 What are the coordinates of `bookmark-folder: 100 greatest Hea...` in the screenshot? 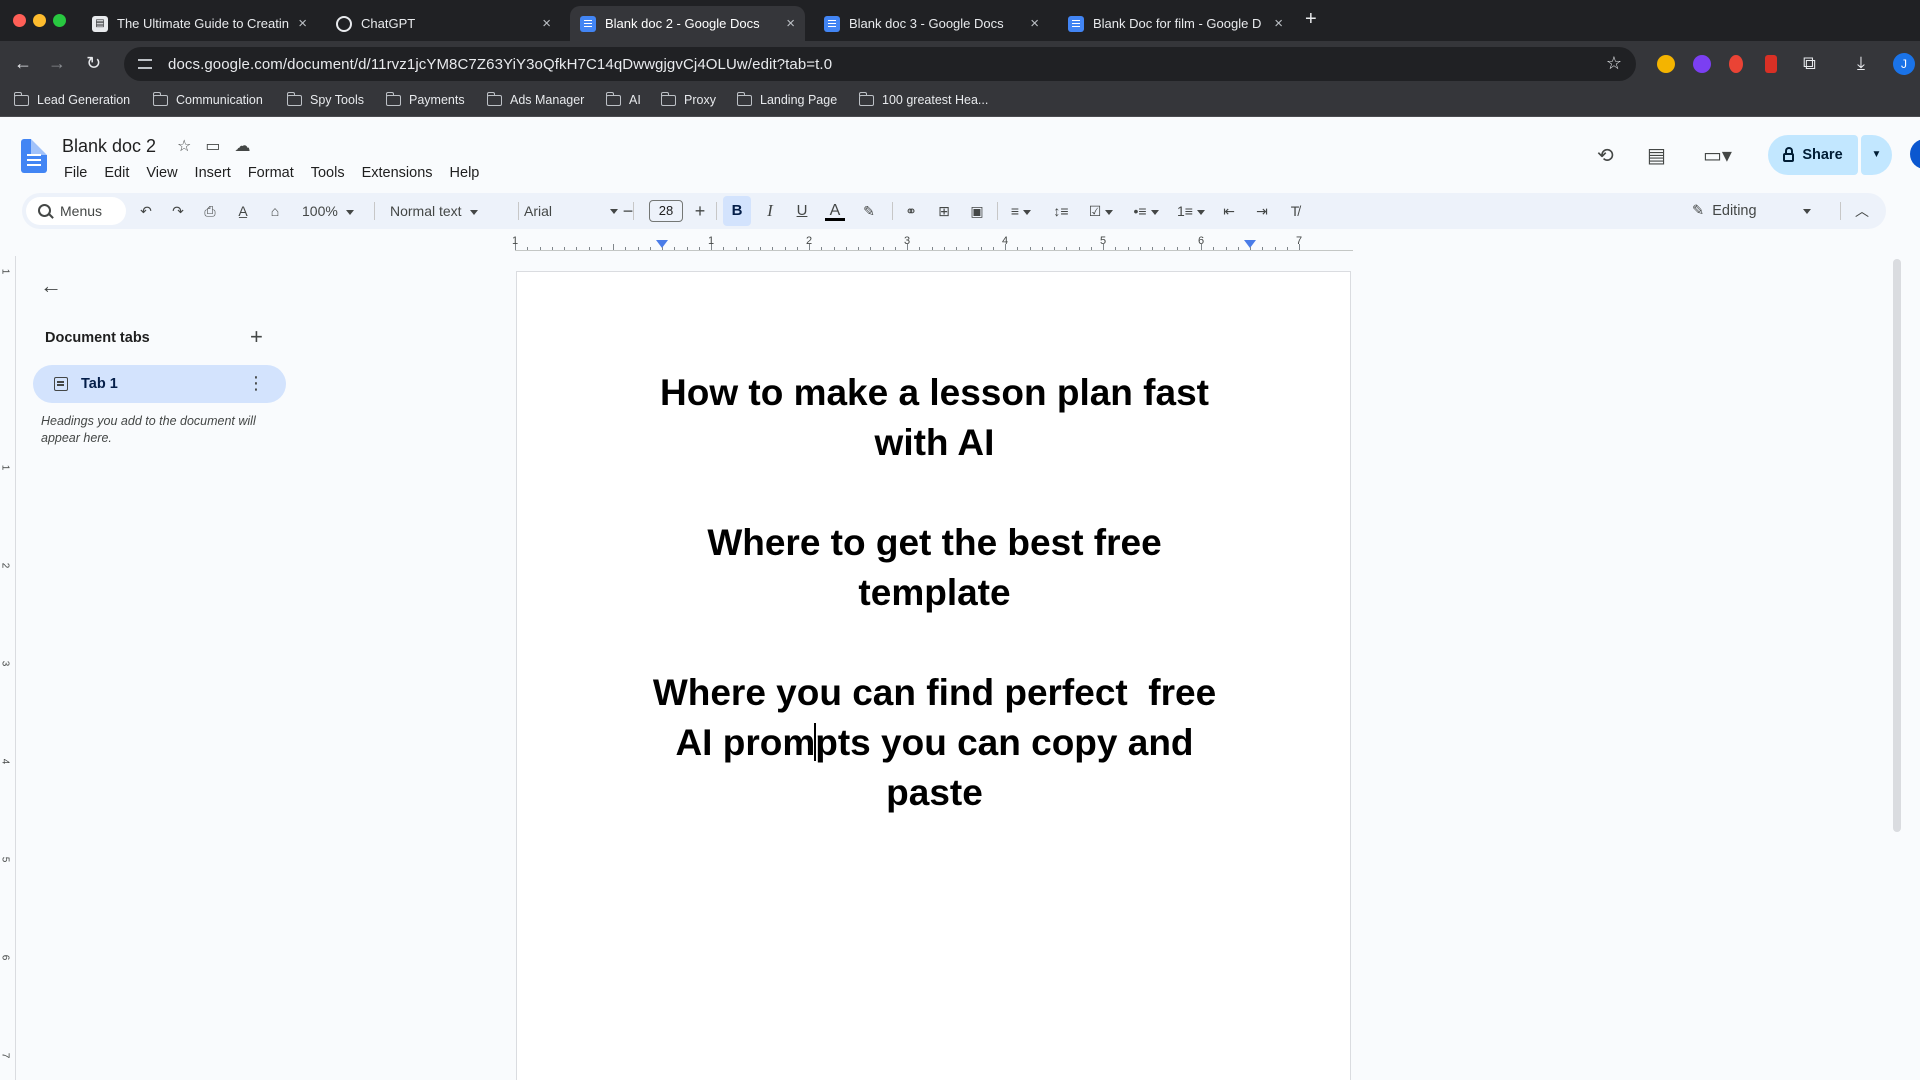 It's located at (923, 99).